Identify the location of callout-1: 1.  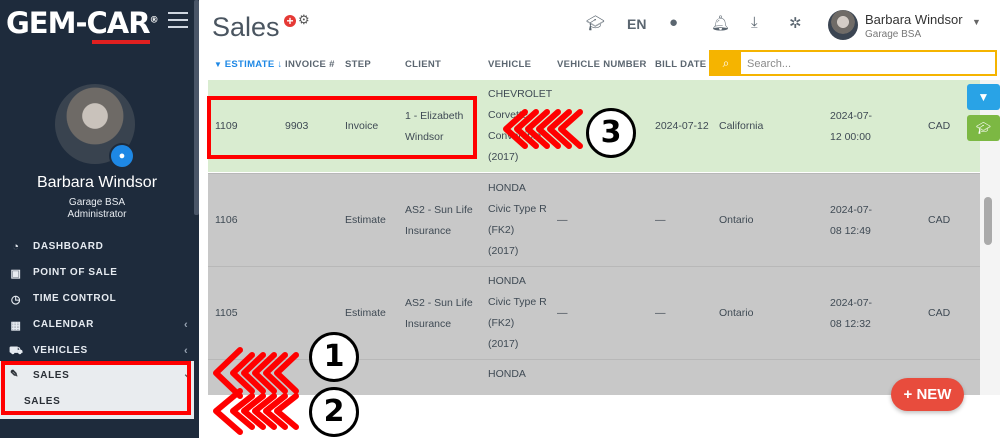
(334, 357).